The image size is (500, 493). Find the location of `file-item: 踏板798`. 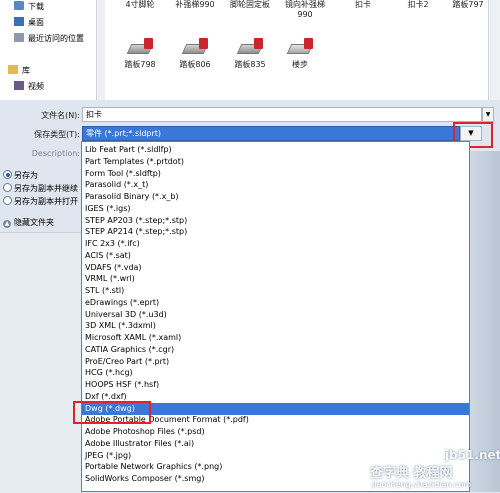

file-item: 踏板798 is located at coordinates (140, 54).